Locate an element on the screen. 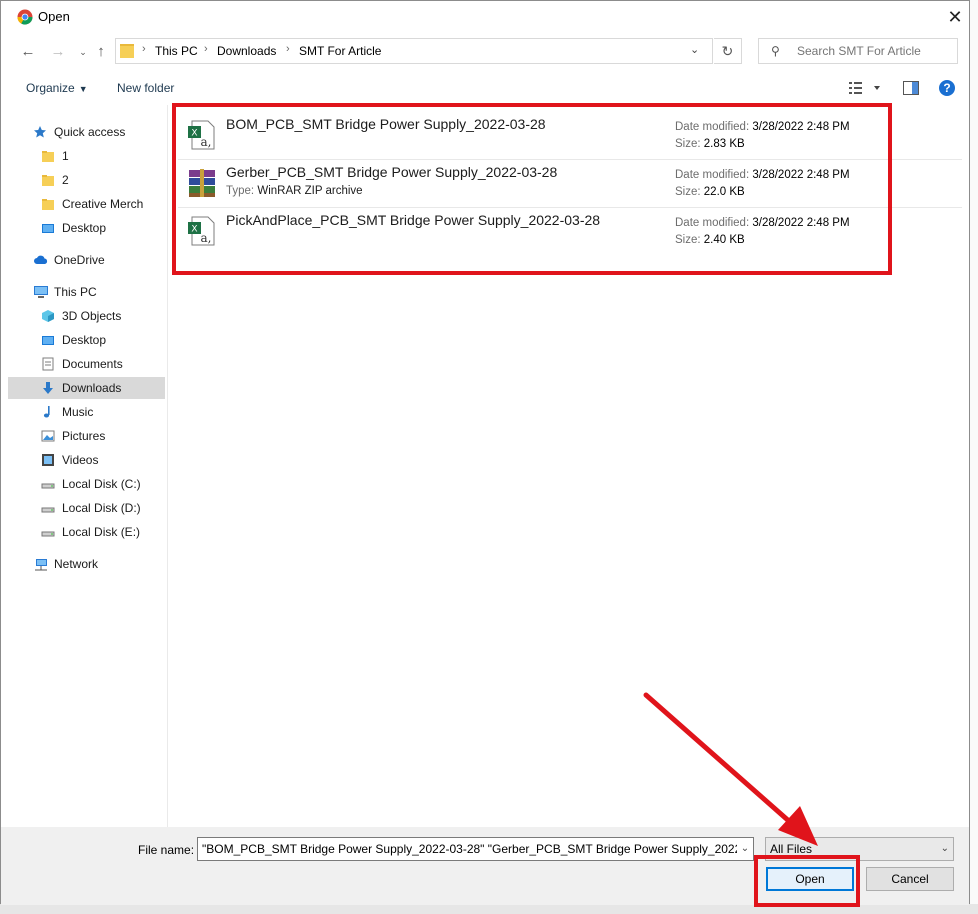  breadcrumb-this-pc: This PC is located at coordinates (176, 51).